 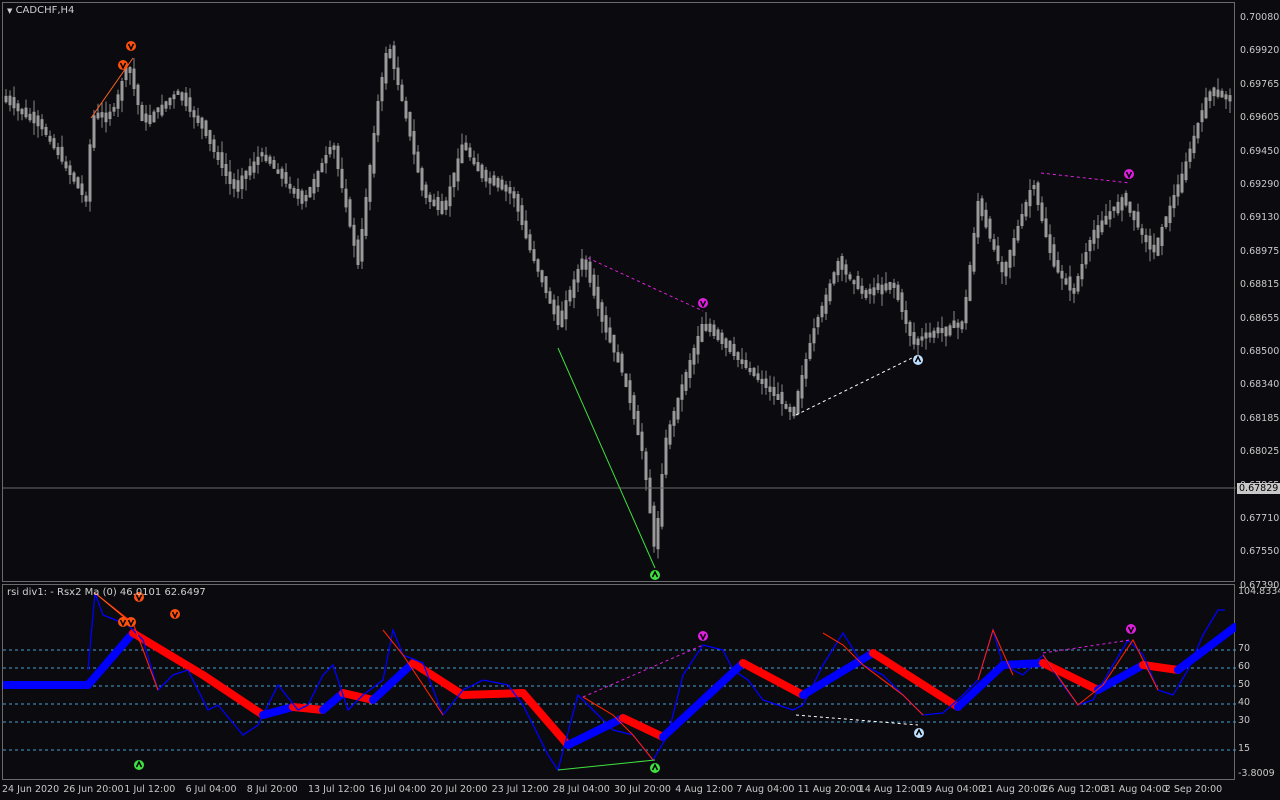 I want to click on price-axis-label: 0.68025, so click(x=1260, y=452).